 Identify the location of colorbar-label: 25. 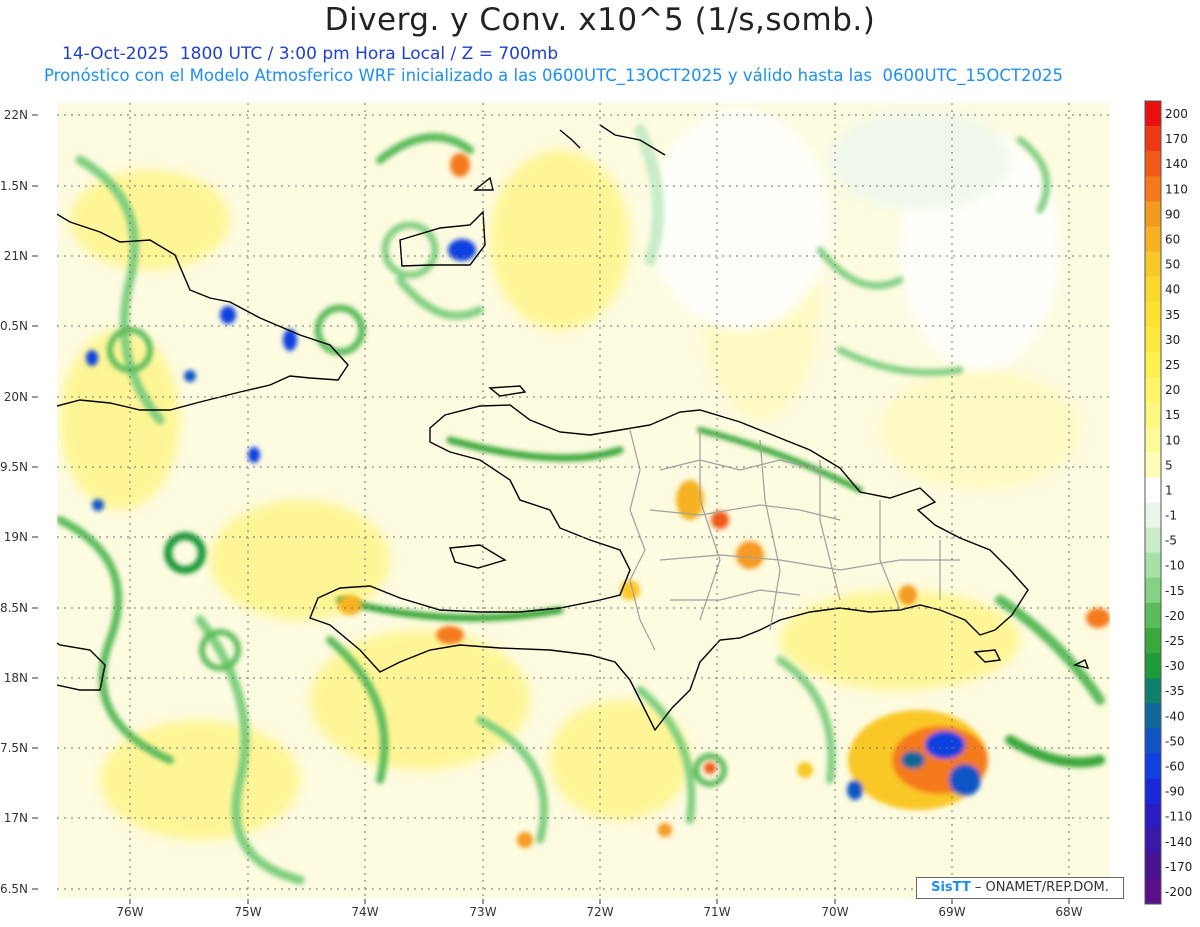
(1172, 365).